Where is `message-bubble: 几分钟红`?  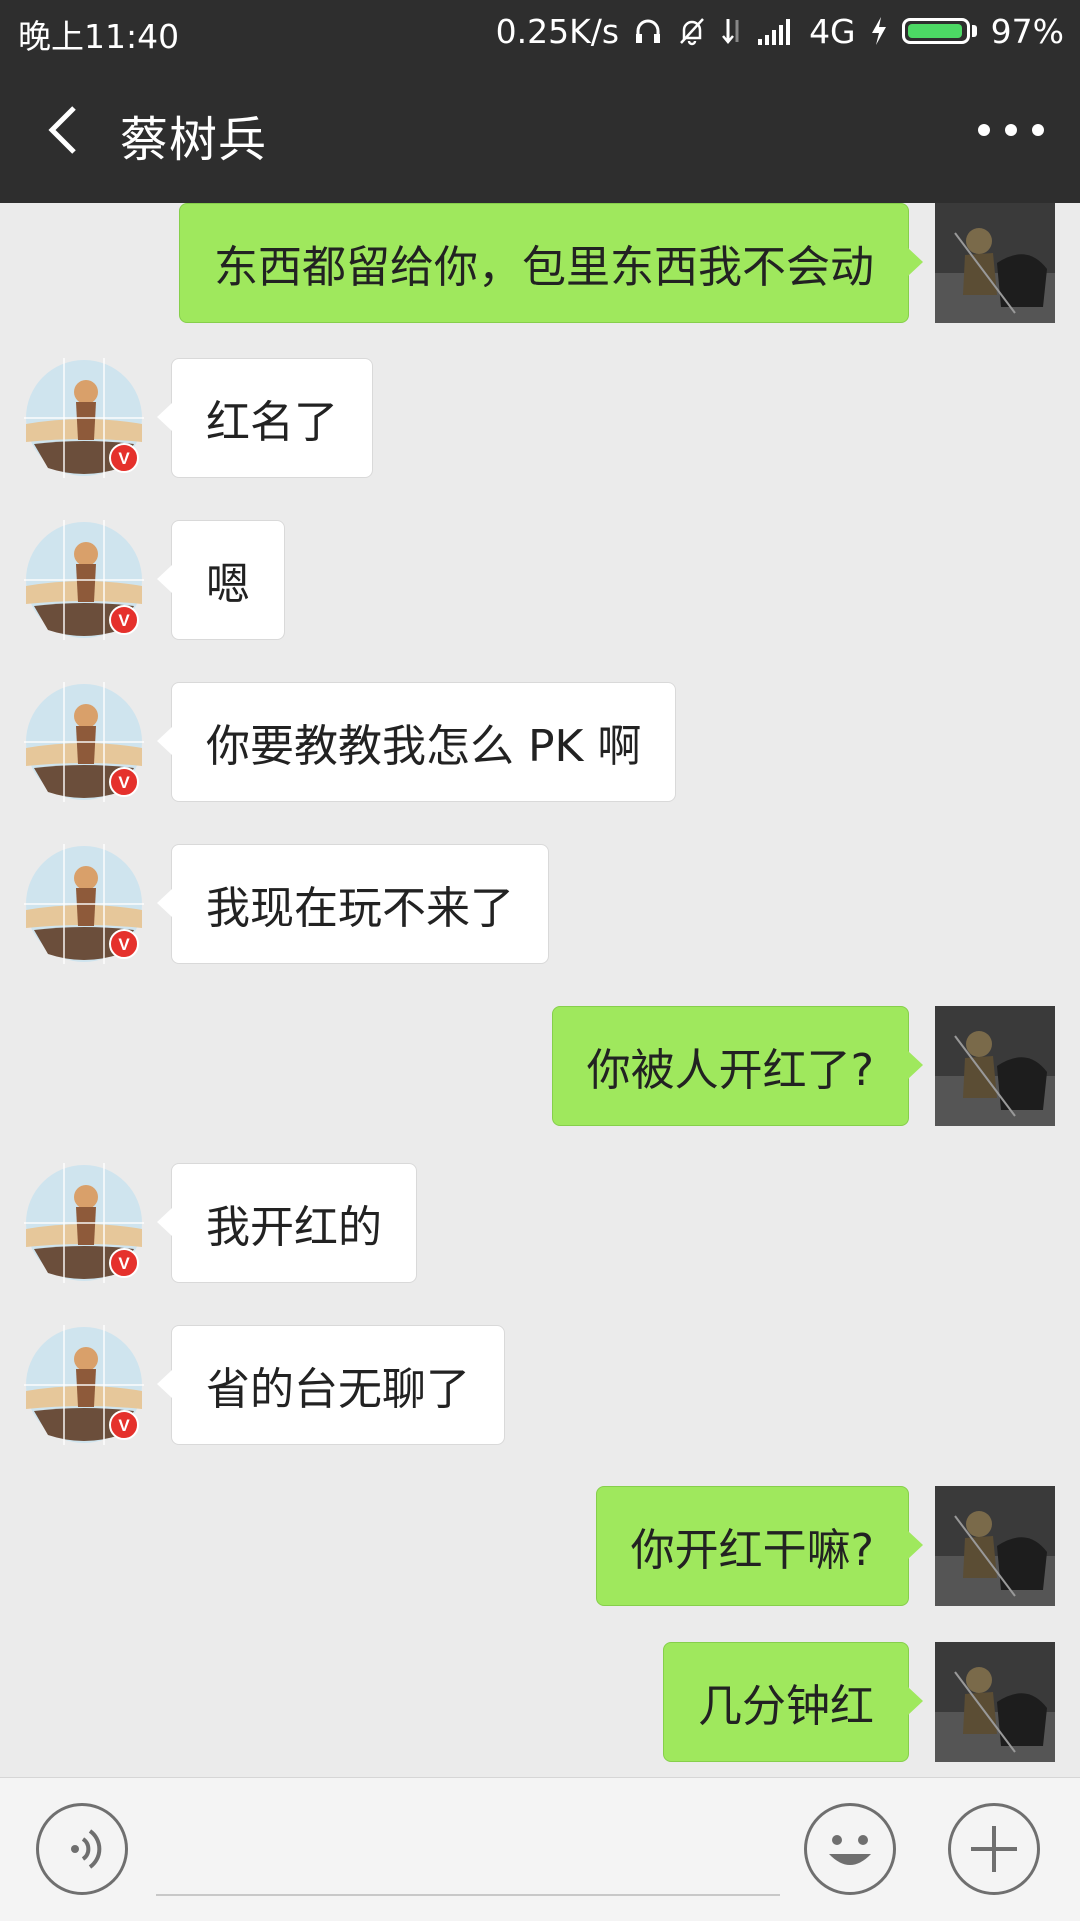 message-bubble: 几分钟红 is located at coordinates (793, 1702).